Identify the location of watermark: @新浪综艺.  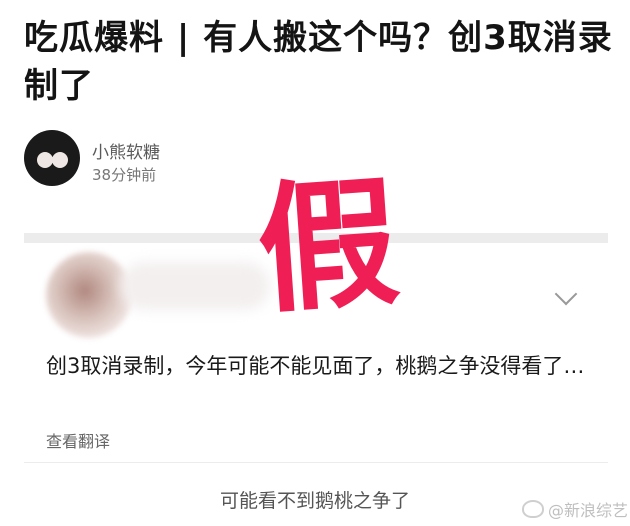
(575, 509).